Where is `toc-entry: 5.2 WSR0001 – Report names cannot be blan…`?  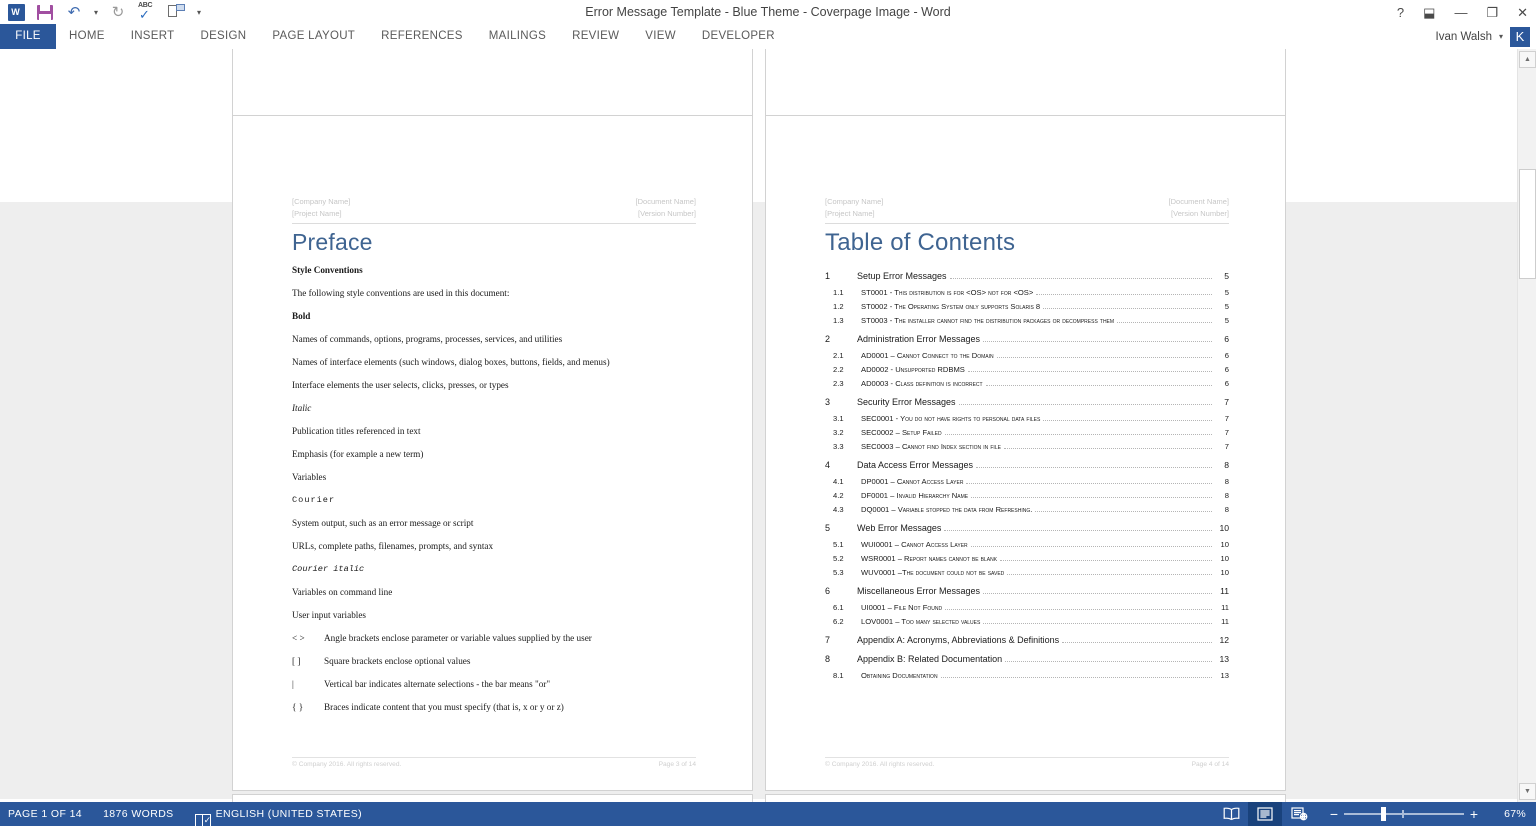
toc-entry: 5.2 WSR0001 – Report names cannot be blan… is located at coordinates (1027, 558).